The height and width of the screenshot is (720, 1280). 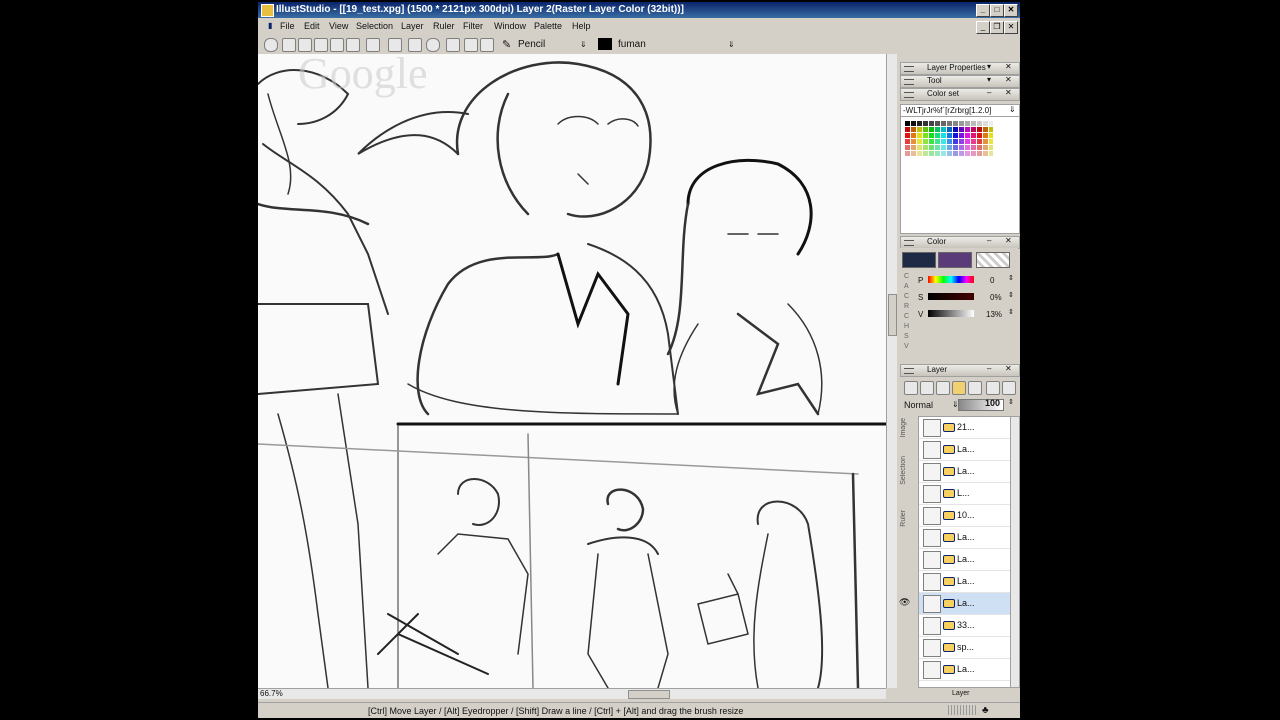 What do you see at coordinates (287, 26) in the screenshot?
I see `menu-file: File` at bounding box center [287, 26].